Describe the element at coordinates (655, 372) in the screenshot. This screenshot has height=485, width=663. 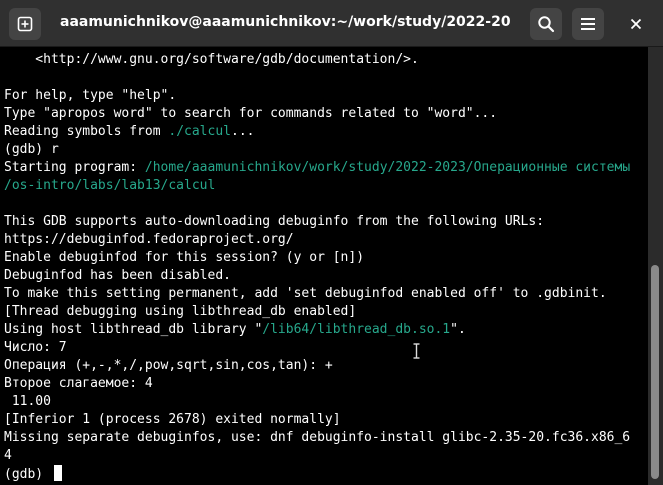
I see `scrollbar-thumb` at that location.